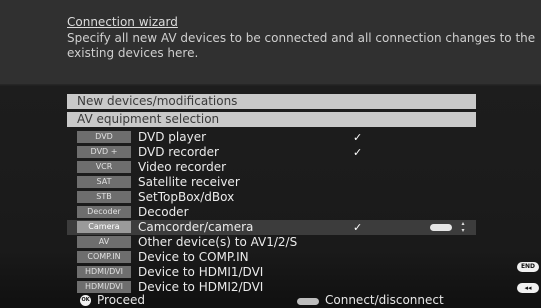 The height and width of the screenshot is (308, 541). What do you see at coordinates (218, 242) in the screenshot?
I see `device-name: Other device(s) to AV1/2/S` at bounding box center [218, 242].